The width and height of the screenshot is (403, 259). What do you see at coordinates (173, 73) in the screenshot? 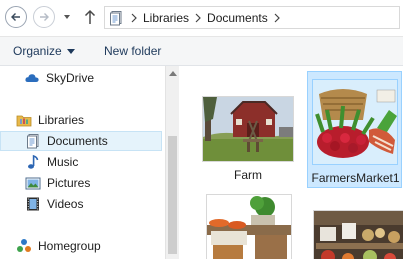
I see `scroll-up-arrow-icon` at bounding box center [173, 73].